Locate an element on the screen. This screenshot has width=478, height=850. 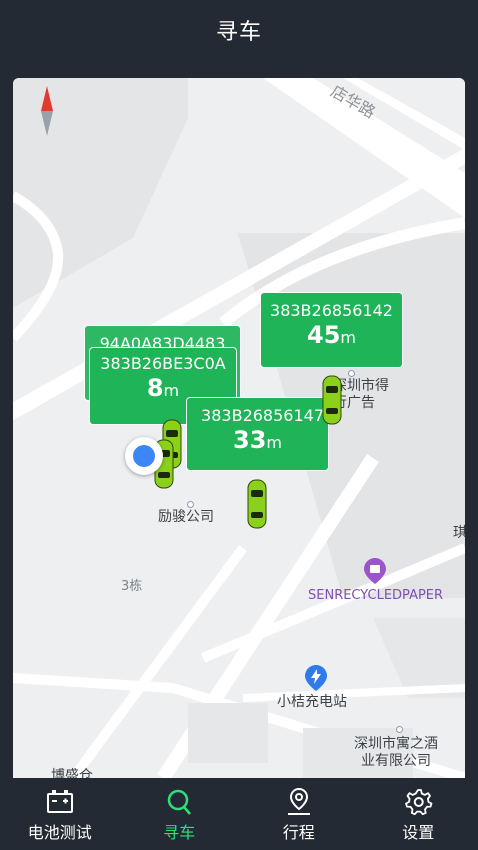
charging-pin-icon is located at coordinates (316, 678).